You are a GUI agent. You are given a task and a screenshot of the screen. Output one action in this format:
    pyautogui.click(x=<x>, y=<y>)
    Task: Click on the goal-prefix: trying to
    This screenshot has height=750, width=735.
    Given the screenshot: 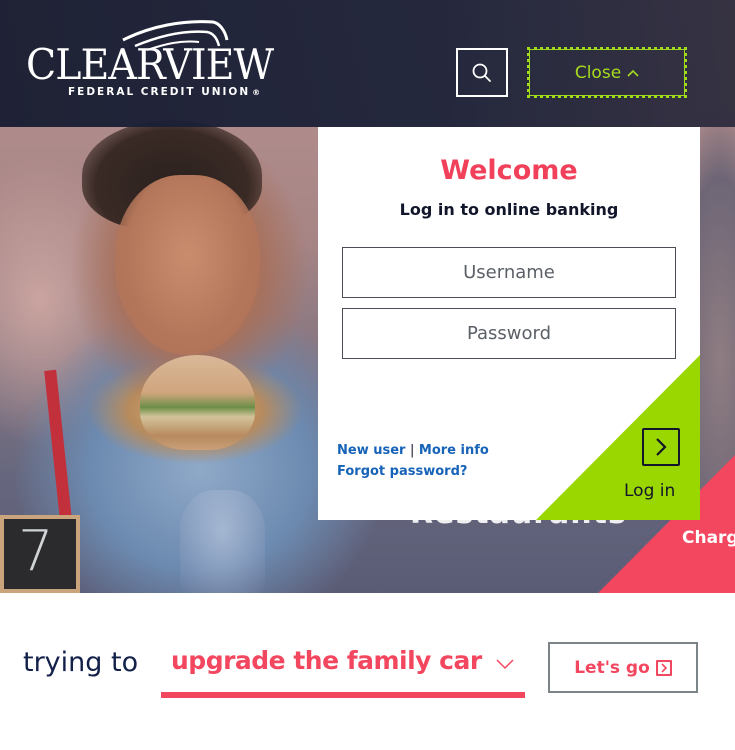 What is the action you would take?
    pyautogui.click(x=81, y=662)
    